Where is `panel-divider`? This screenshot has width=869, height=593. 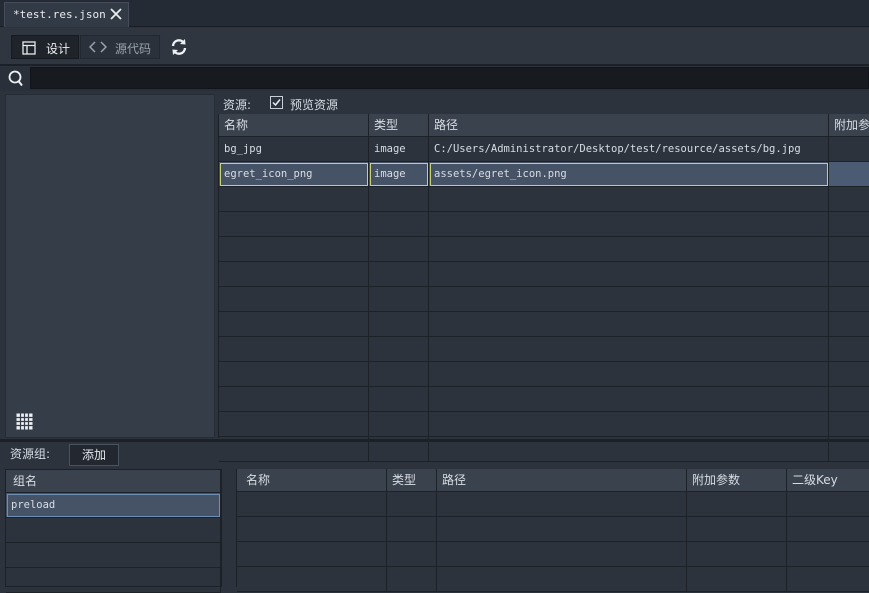 panel-divider is located at coordinates (434, 440).